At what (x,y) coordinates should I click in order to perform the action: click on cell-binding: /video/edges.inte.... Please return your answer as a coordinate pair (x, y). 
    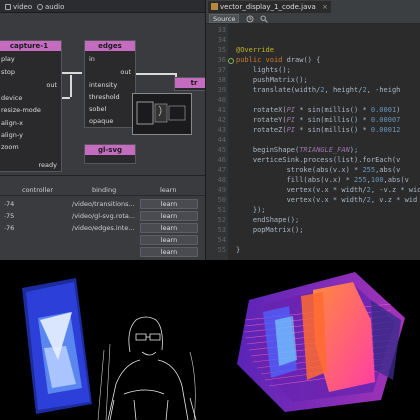
    Looking at the image, I should click on (103, 228).